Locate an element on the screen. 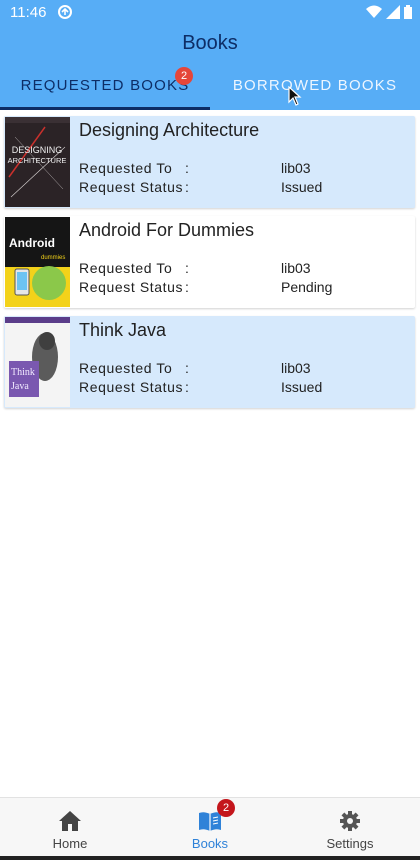 This screenshot has width=420, height=860. book-cover-image: DESIGNING ARCHITECTURE is located at coordinates (37, 162).